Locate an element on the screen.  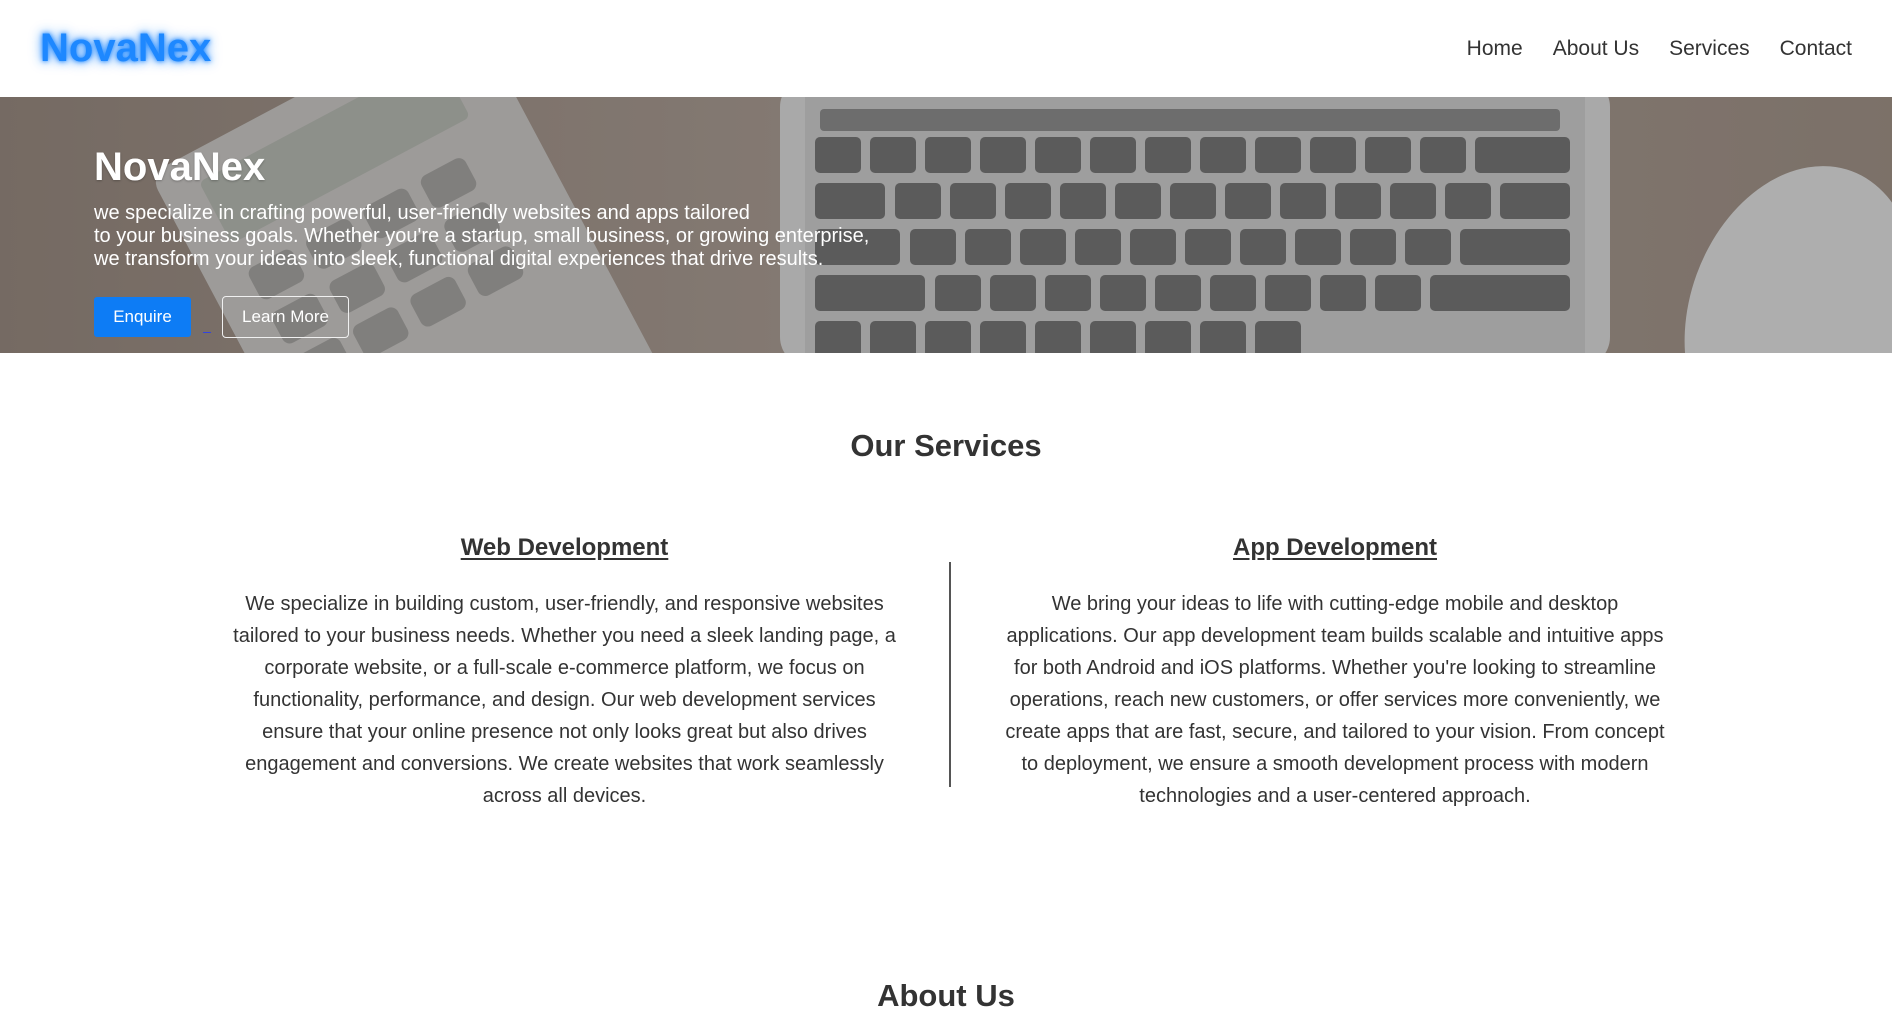
nav-home-link: Home is located at coordinates (1495, 49).